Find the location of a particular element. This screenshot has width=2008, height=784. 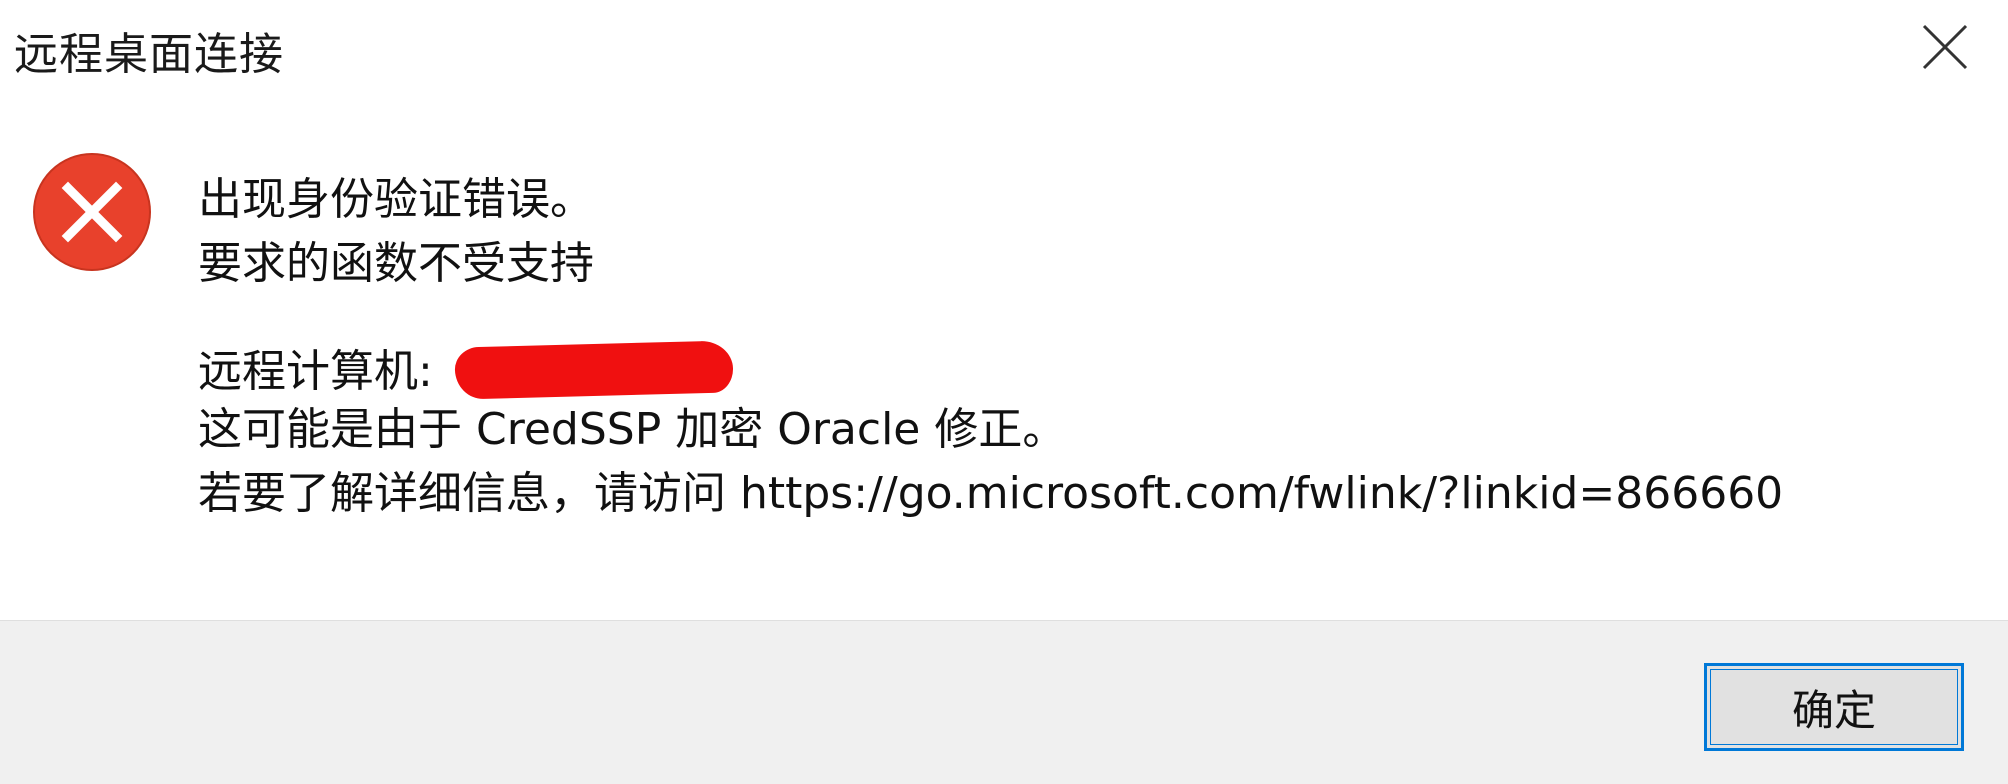

redaction-mark is located at coordinates (594, 370).